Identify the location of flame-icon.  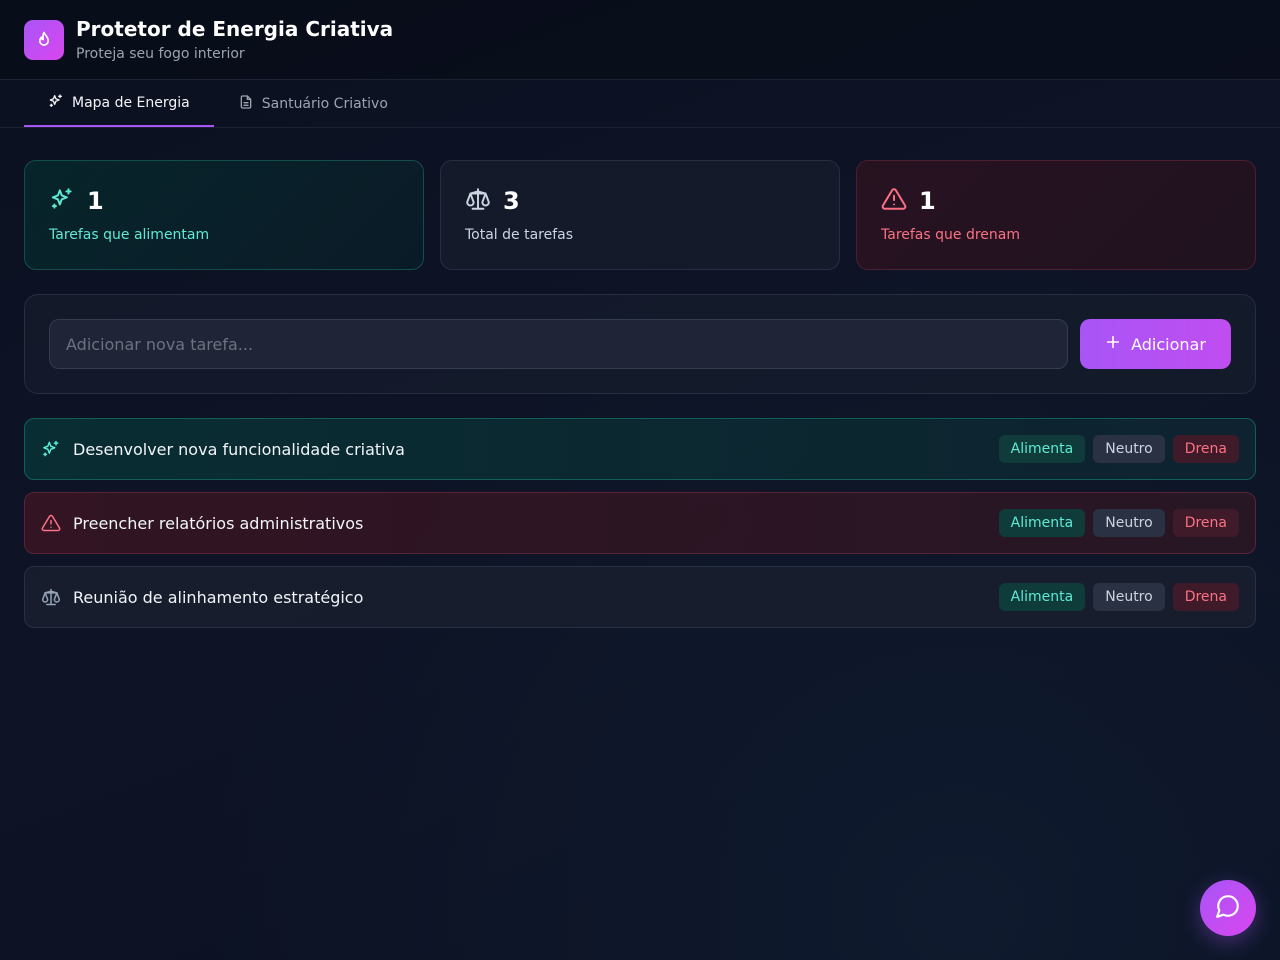
(44, 39).